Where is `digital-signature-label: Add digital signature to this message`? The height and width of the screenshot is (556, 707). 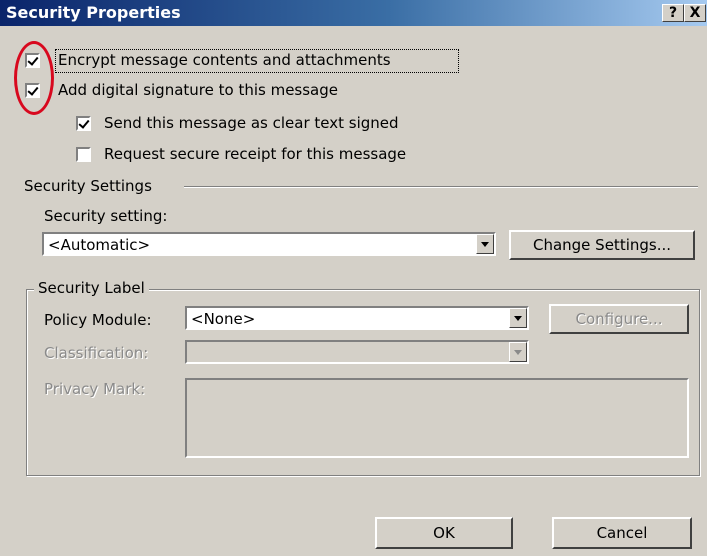 digital-signature-label: Add digital signature to this message is located at coordinates (198, 90).